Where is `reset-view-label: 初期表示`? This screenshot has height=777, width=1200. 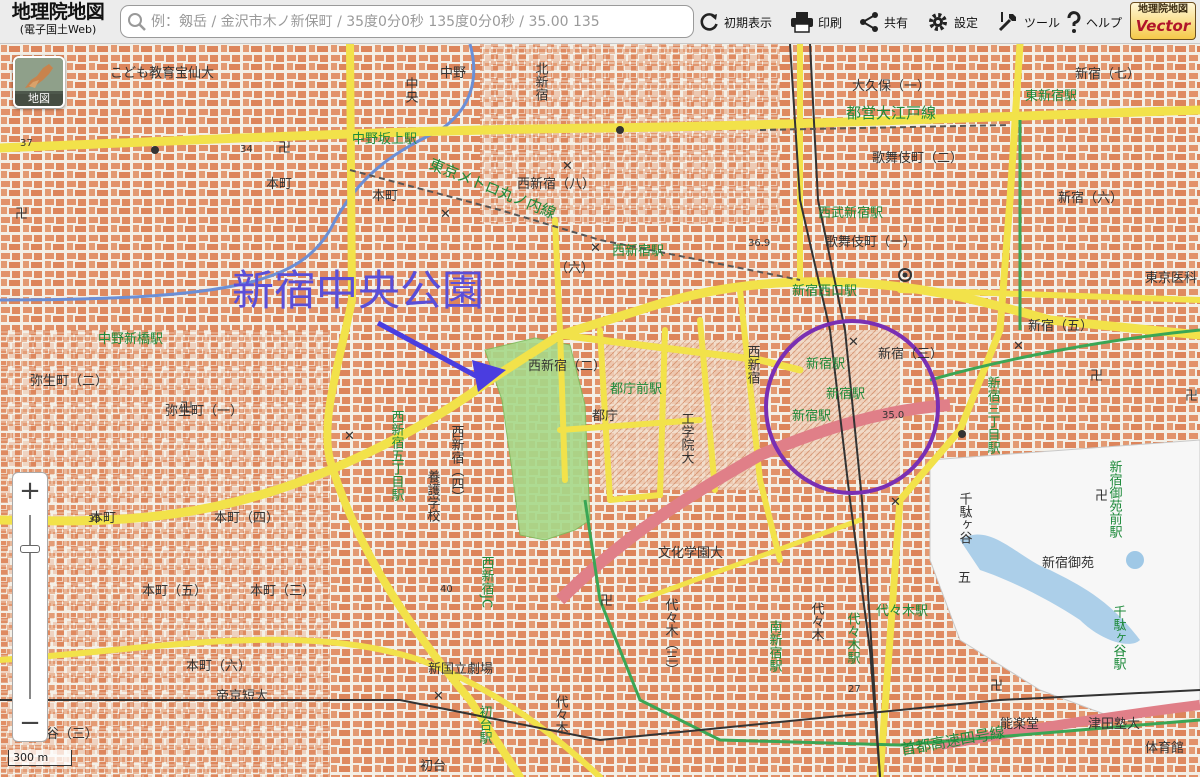 reset-view-label: 初期表示 is located at coordinates (748, 22).